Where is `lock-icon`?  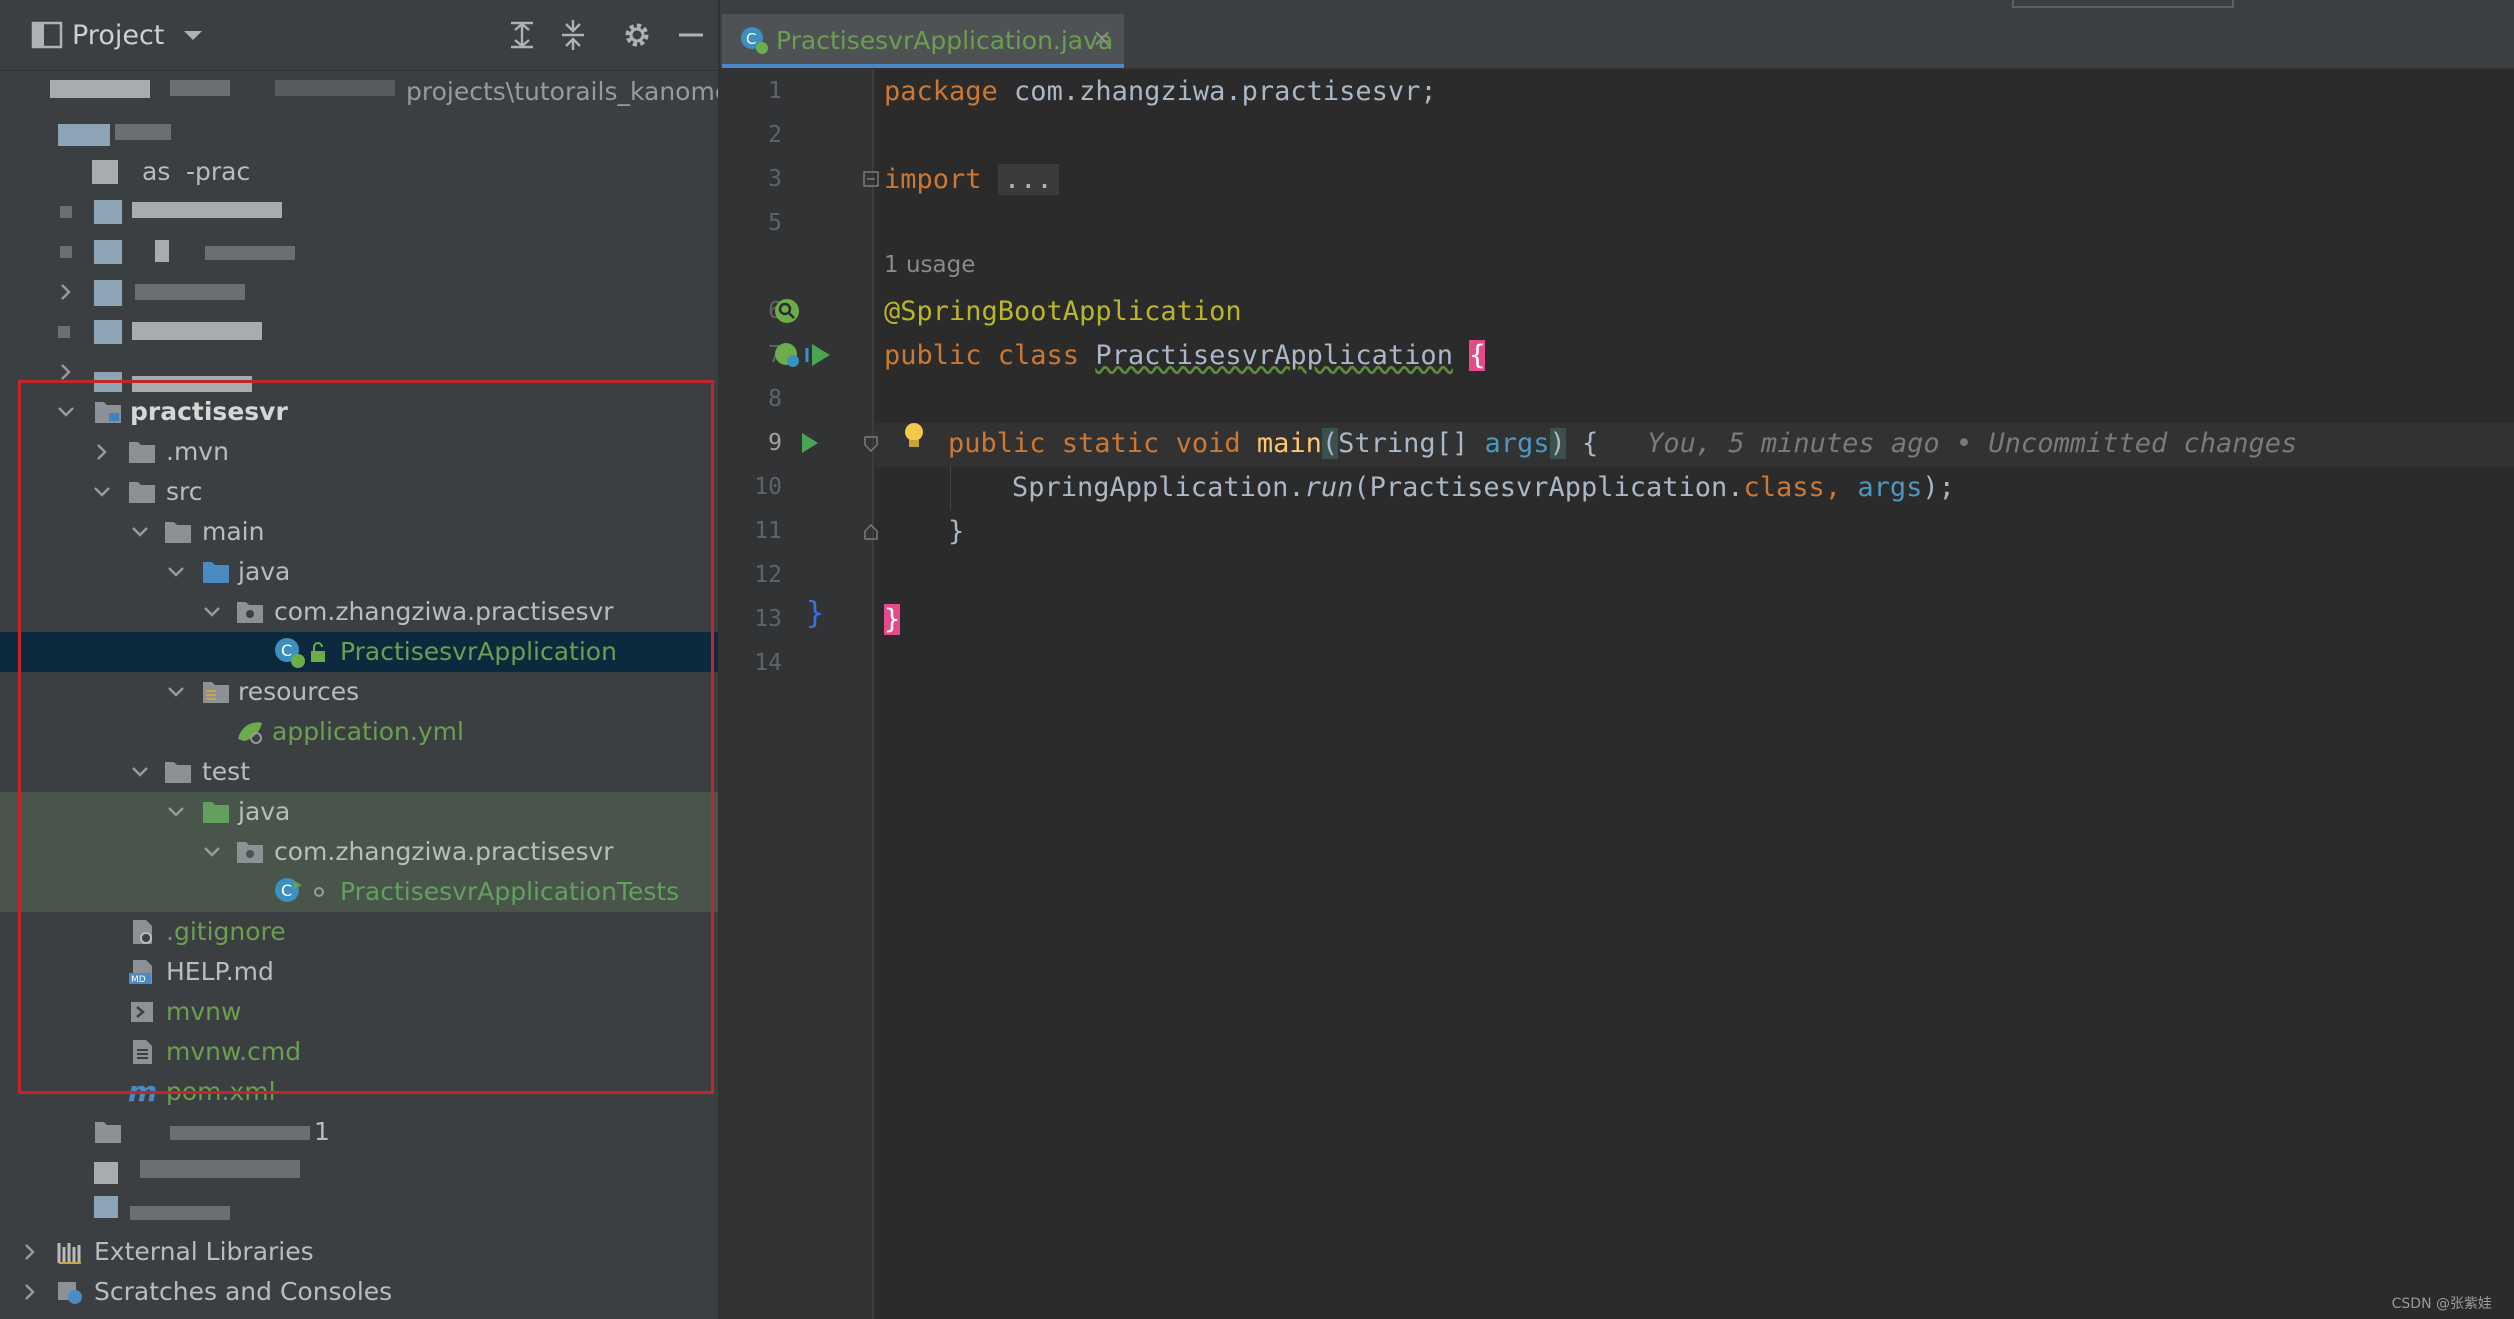
lock-icon is located at coordinates (318, 652).